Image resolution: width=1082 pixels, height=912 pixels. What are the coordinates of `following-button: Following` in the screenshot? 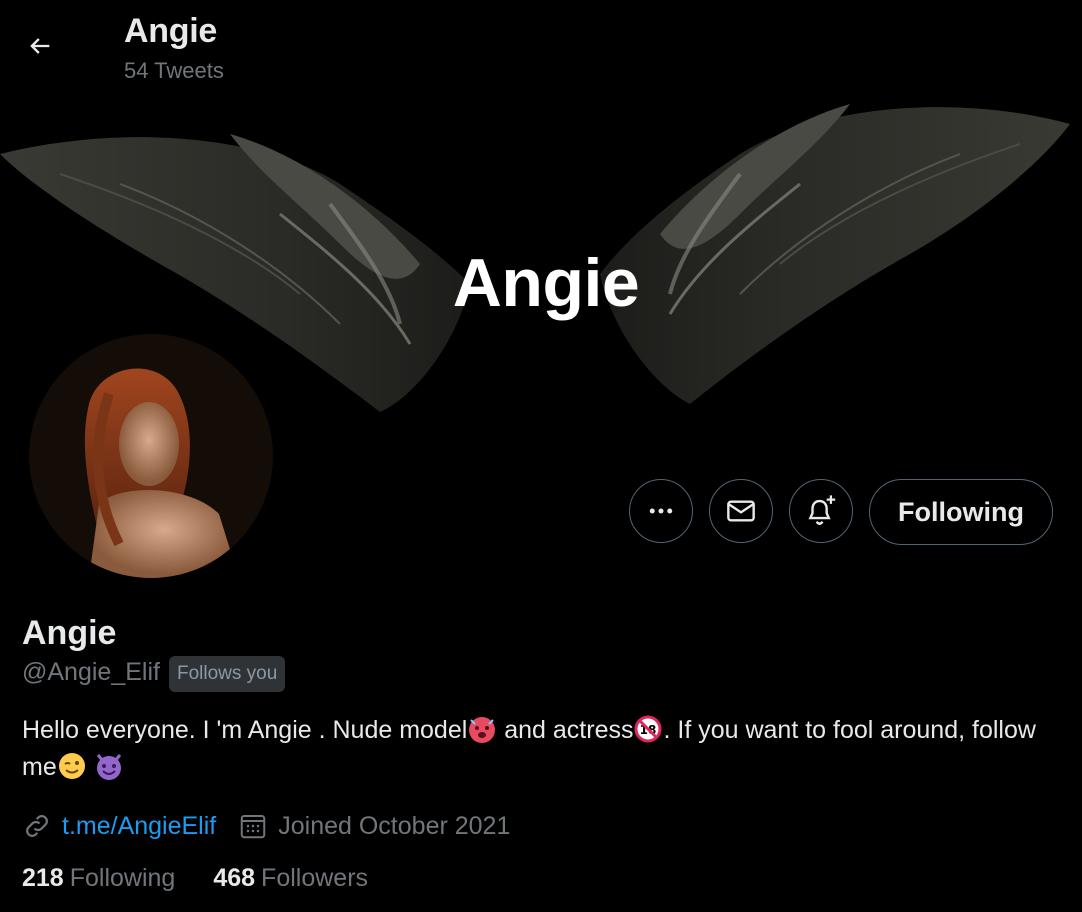 It's located at (961, 512).